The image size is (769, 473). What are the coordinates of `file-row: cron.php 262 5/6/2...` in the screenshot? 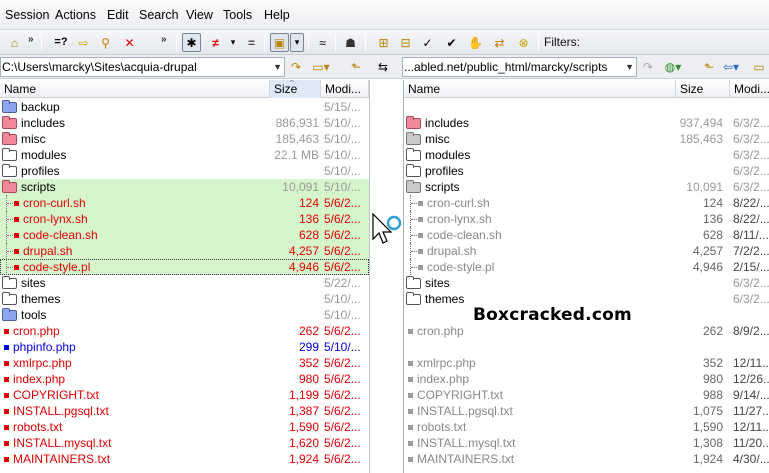 It's located at (184, 331).